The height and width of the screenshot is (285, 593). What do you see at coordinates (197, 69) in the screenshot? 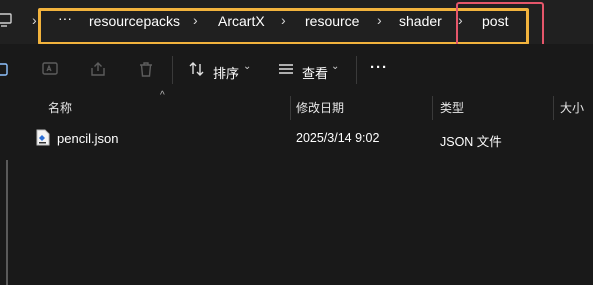
I see `sort-icon` at bounding box center [197, 69].